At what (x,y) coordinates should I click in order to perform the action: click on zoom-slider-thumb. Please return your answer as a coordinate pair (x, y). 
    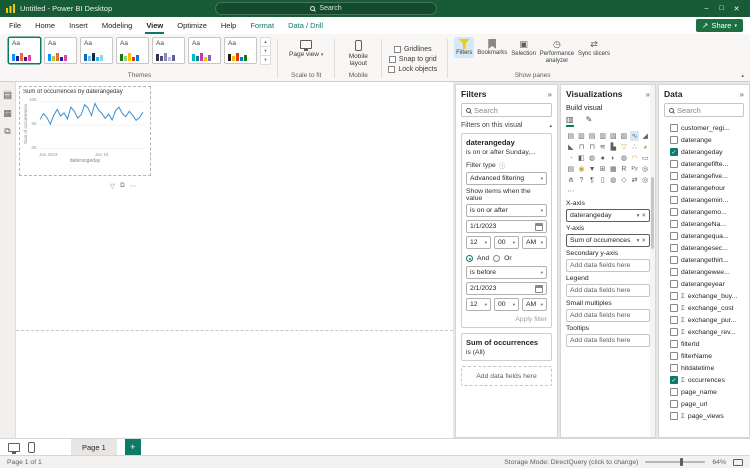
    Looking at the image, I should click on (682, 462).